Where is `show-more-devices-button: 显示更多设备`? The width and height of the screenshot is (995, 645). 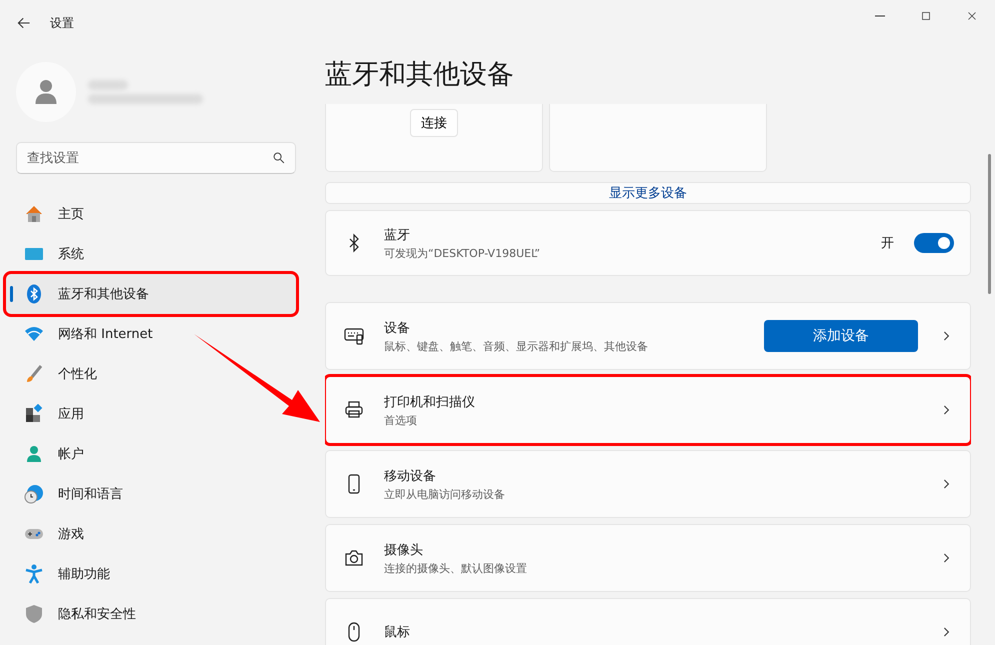 show-more-devices-button: 显示更多设备 is located at coordinates (648, 193).